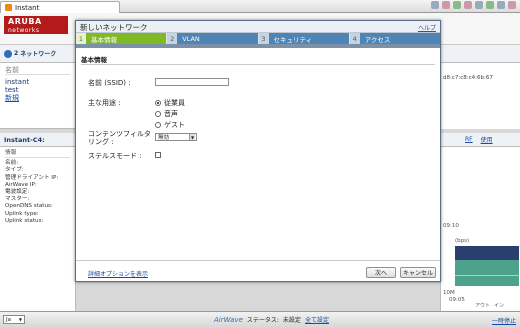 The height and width of the screenshot is (328, 520). Describe the element at coordinates (480, 54) in the screenshot. I see `right-bar` at that location.